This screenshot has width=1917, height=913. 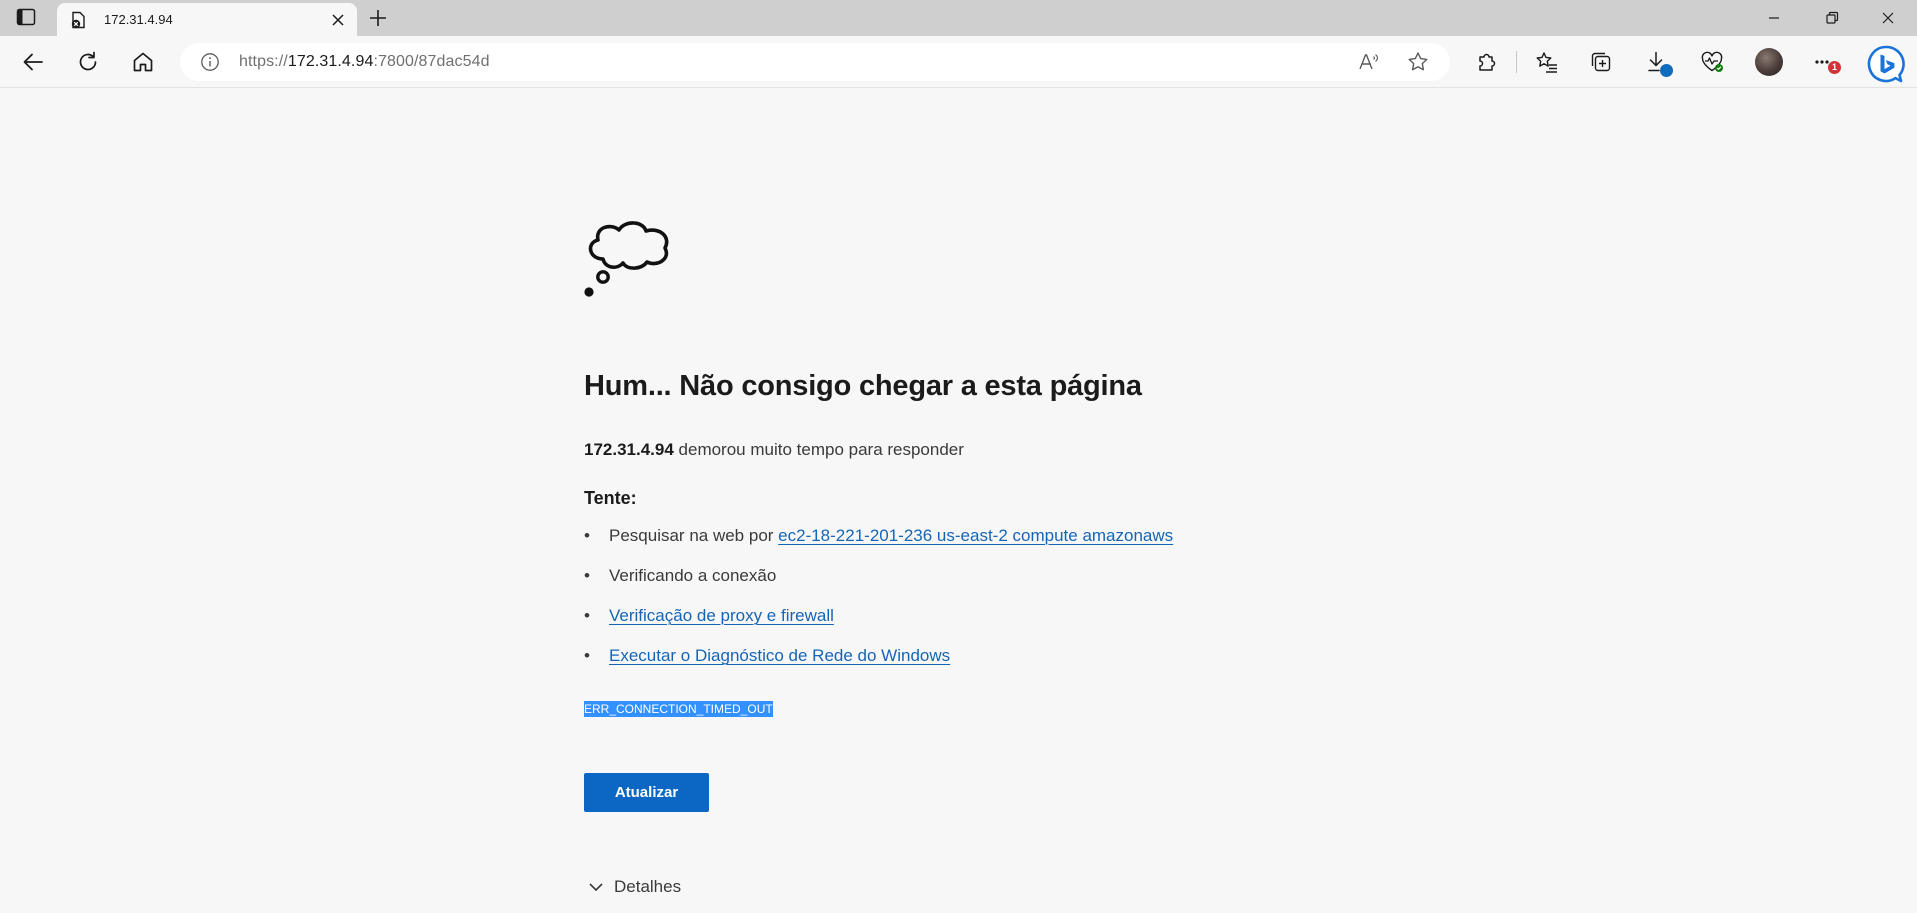 I want to click on window-close-button, so click(x=1888, y=18).